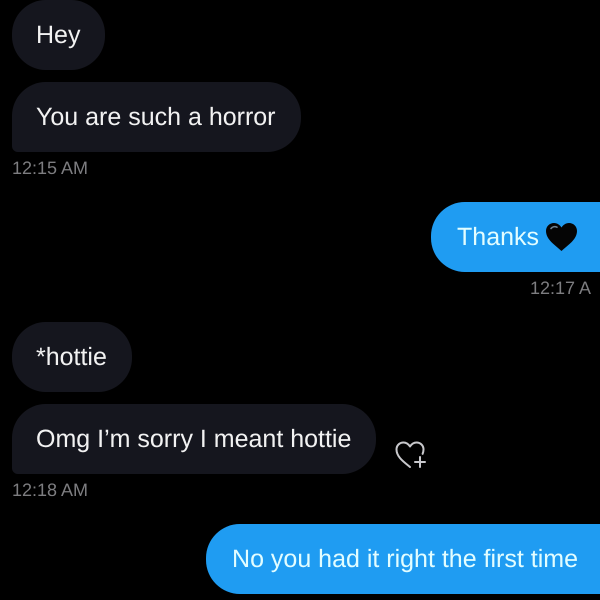  What do you see at coordinates (156, 117) in the screenshot?
I see `message-text: You are such a horror` at bounding box center [156, 117].